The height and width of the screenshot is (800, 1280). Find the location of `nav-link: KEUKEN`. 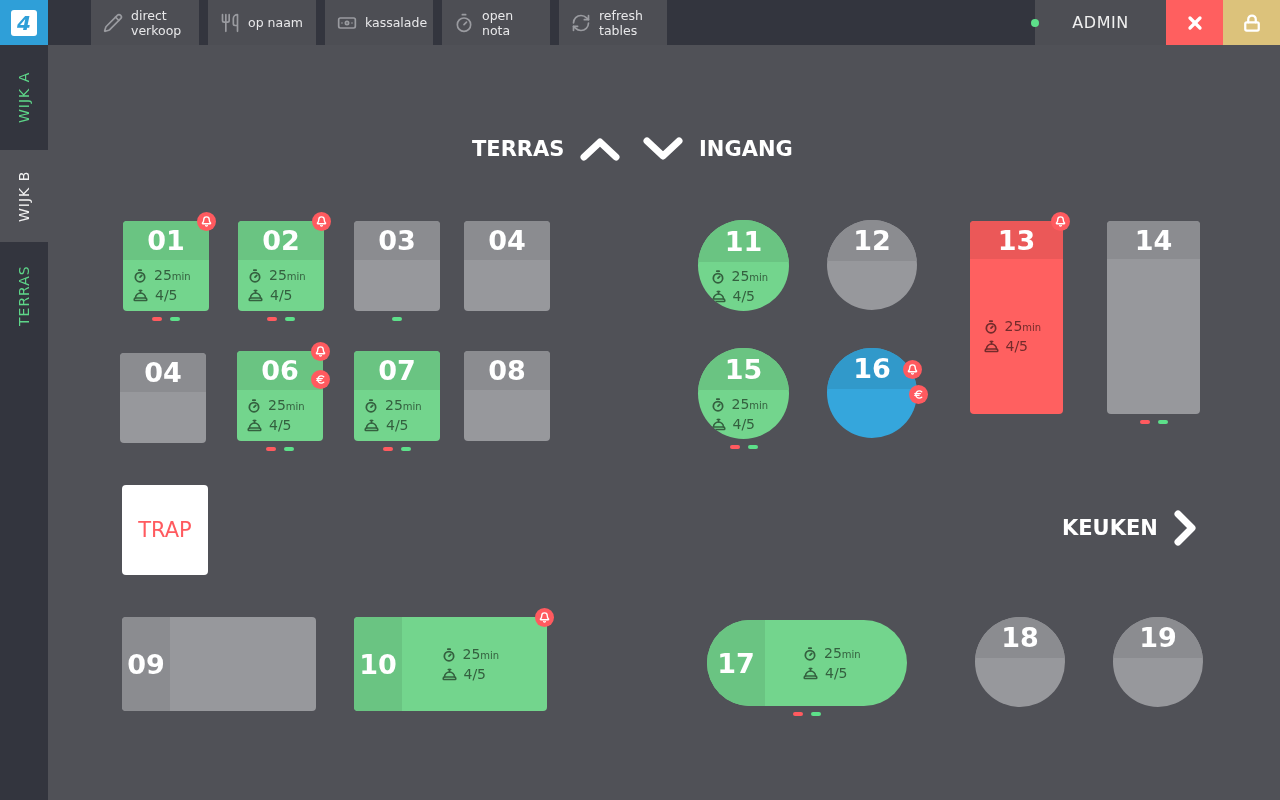

nav-link: KEUKEN is located at coordinates (1129, 528).